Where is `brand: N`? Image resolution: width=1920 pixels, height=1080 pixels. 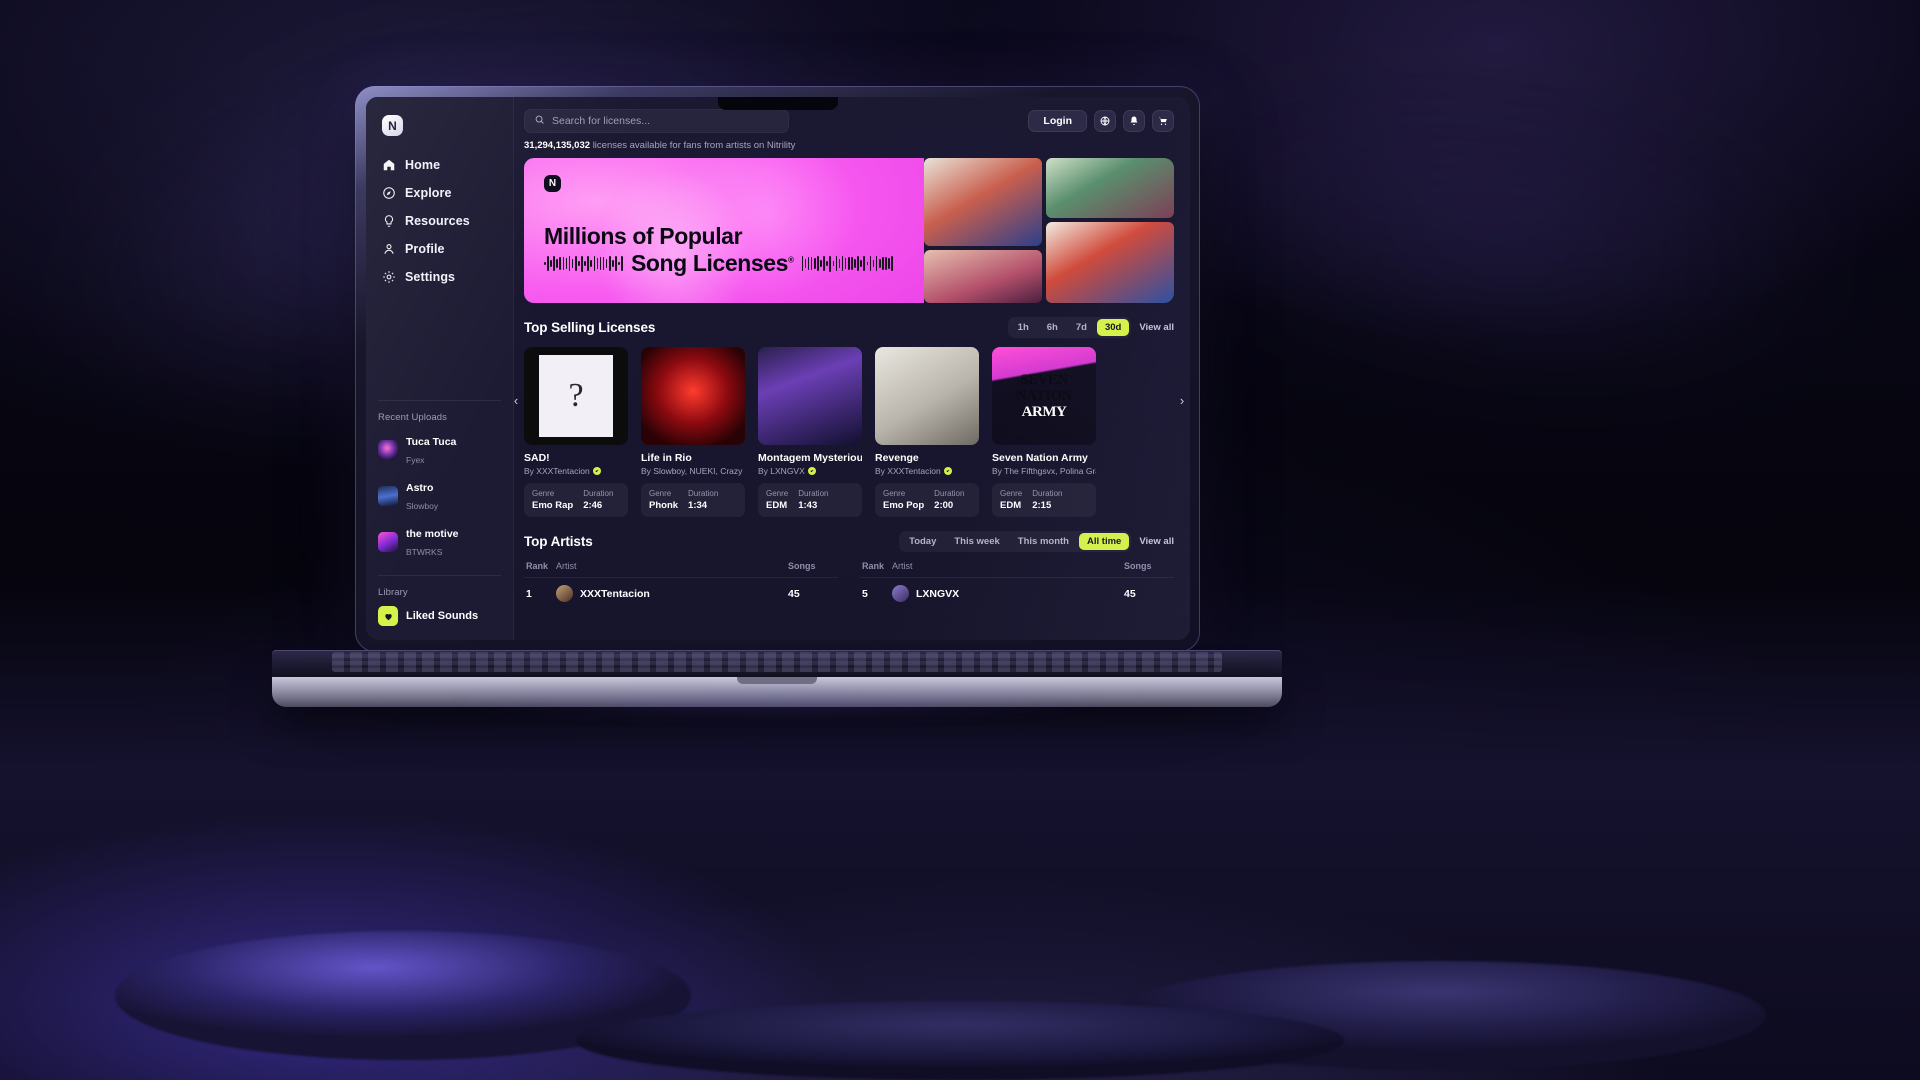
brand: N is located at coordinates (439, 131).